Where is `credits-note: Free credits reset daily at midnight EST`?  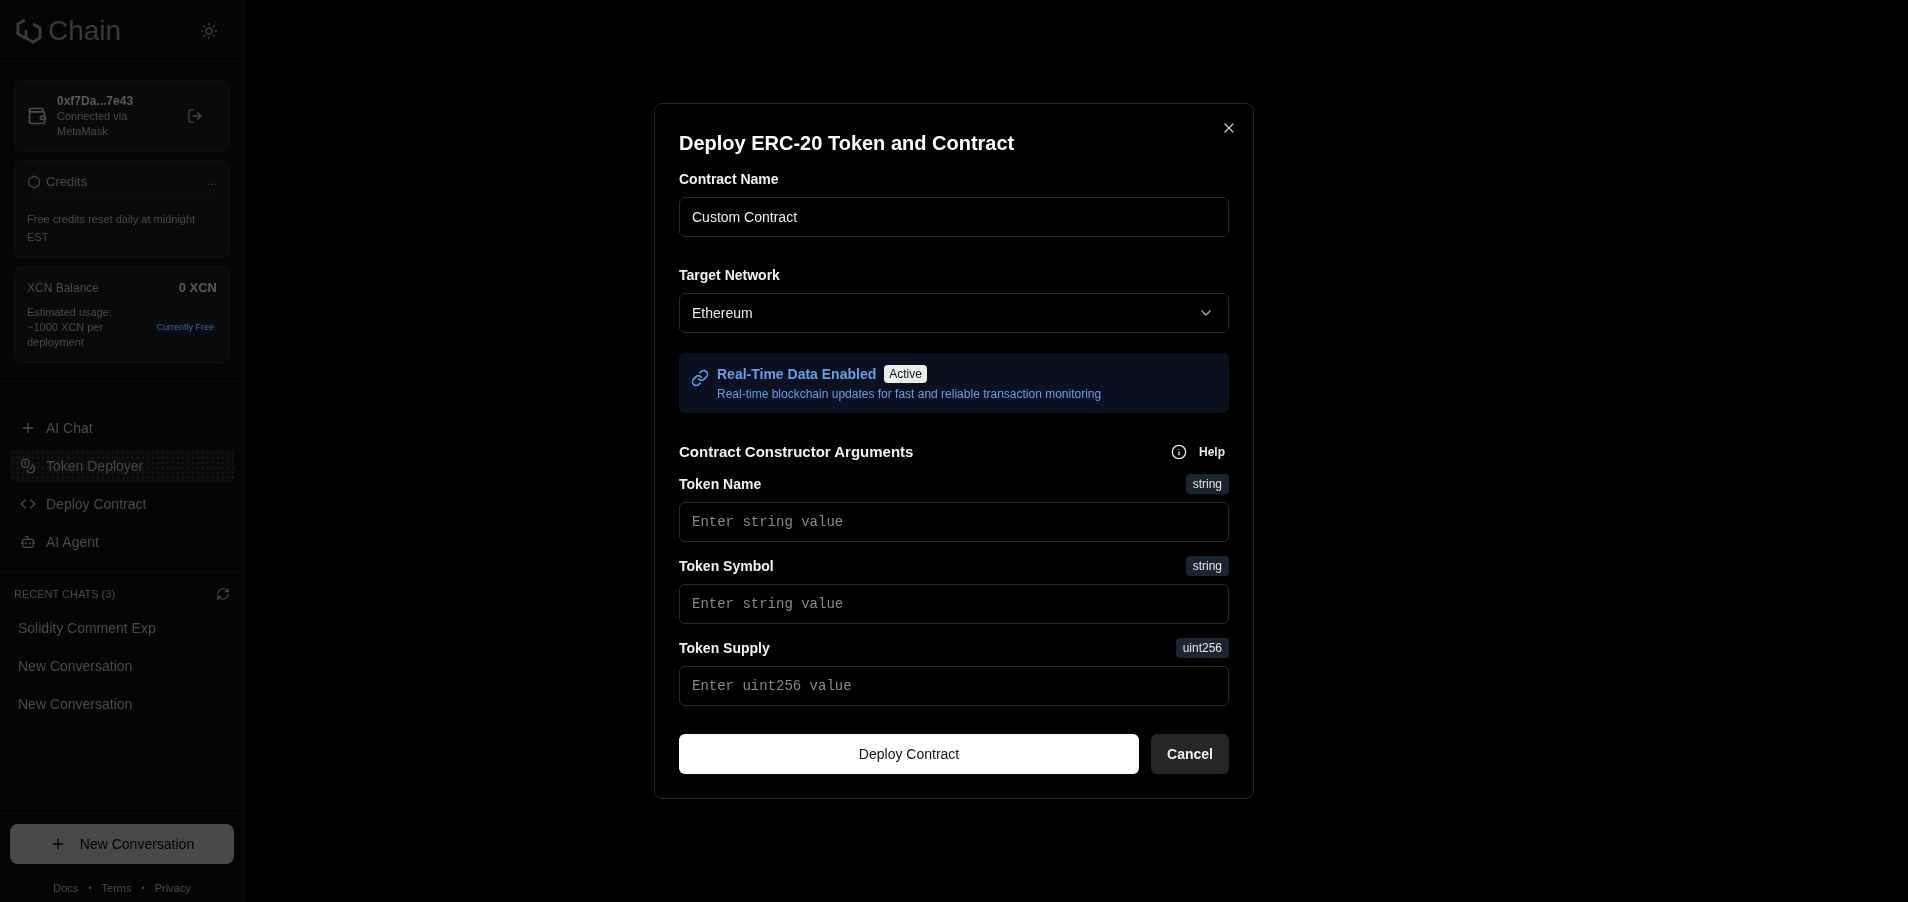 credits-note: Free credits reset daily at midnight EST is located at coordinates (111, 228).